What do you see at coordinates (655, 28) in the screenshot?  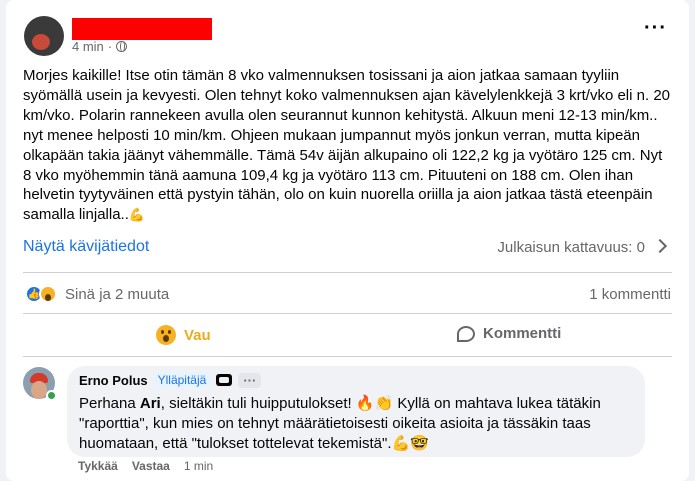 I see `more-options-icon: ···` at bounding box center [655, 28].